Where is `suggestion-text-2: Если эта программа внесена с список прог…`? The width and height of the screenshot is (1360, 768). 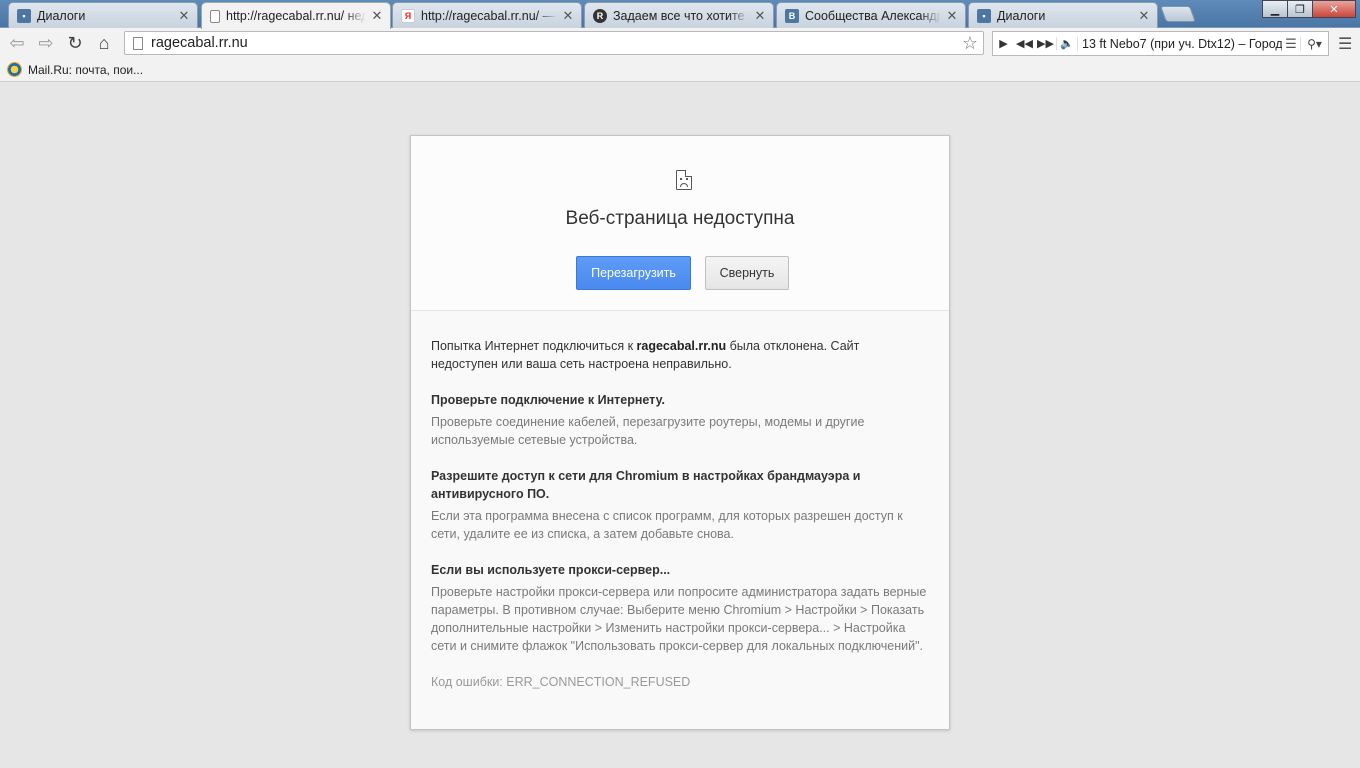 suggestion-text-2: Если эта программа внесена с список прог… is located at coordinates (667, 525).